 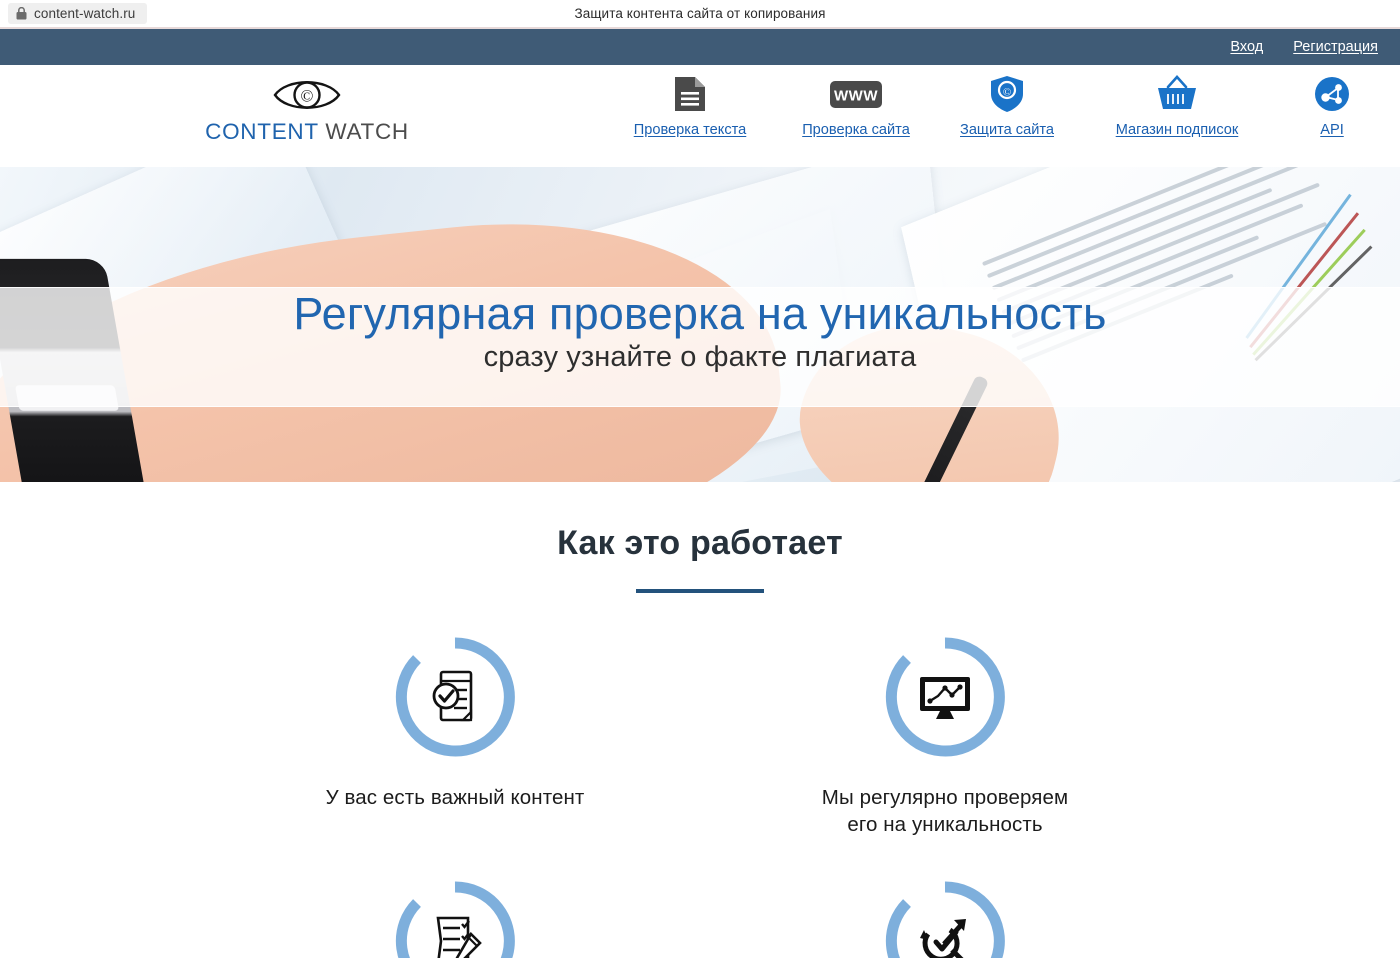 What do you see at coordinates (1177, 94) in the screenshot?
I see `shopping-basket-icon` at bounding box center [1177, 94].